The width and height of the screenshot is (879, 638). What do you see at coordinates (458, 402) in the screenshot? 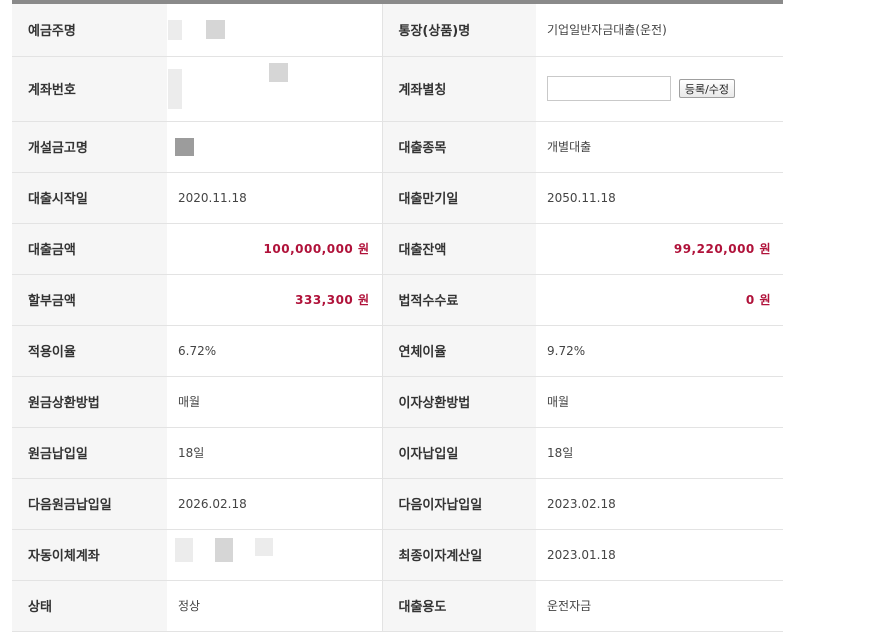
I see `label-interest-repayment-method: 이자상환방법` at bounding box center [458, 402].